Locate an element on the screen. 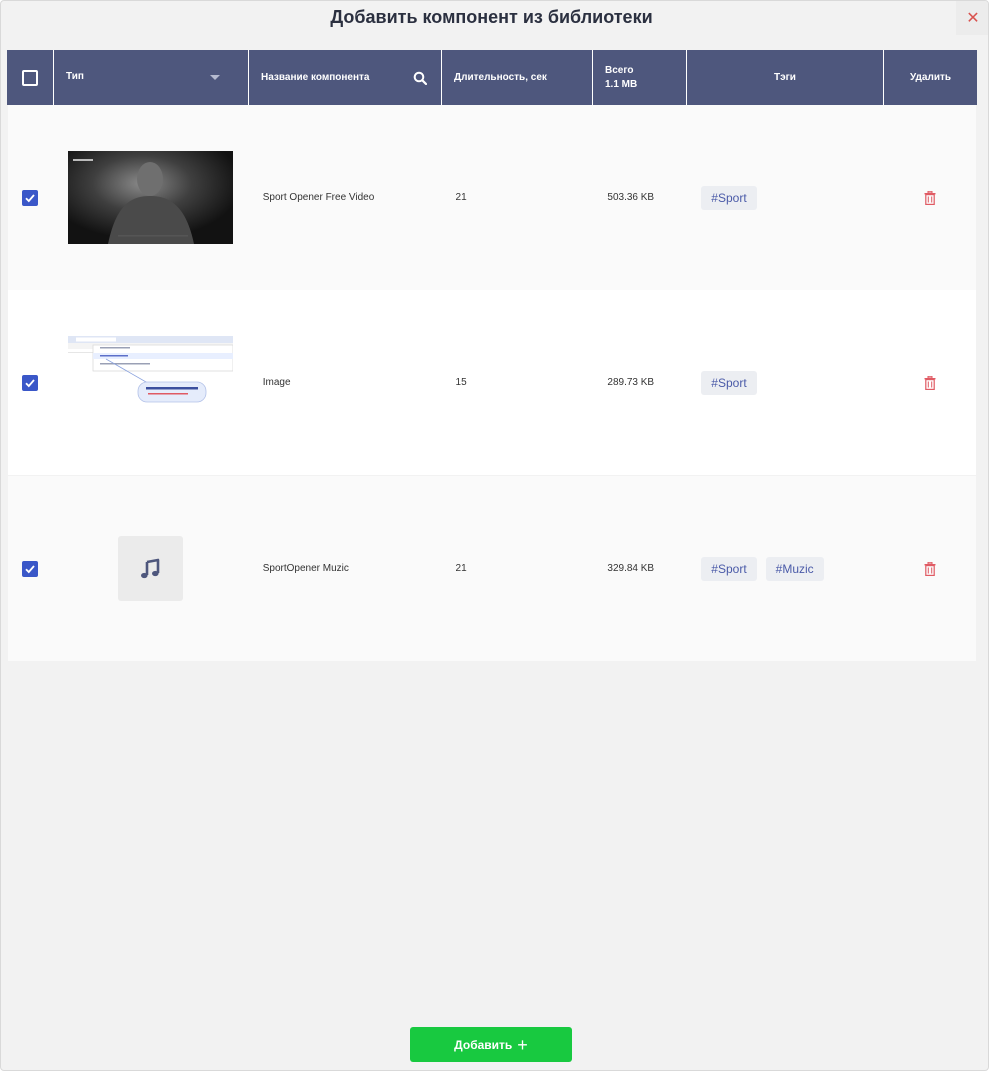  close-button: ✕ is located at coordinates (972, 18).